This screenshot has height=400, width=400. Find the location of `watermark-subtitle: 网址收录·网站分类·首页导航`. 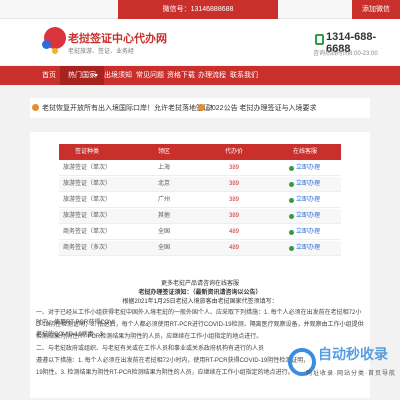

watermark-subtitle: 网址收录·网站分类·首页导航 is located at coordinates (351, 374).